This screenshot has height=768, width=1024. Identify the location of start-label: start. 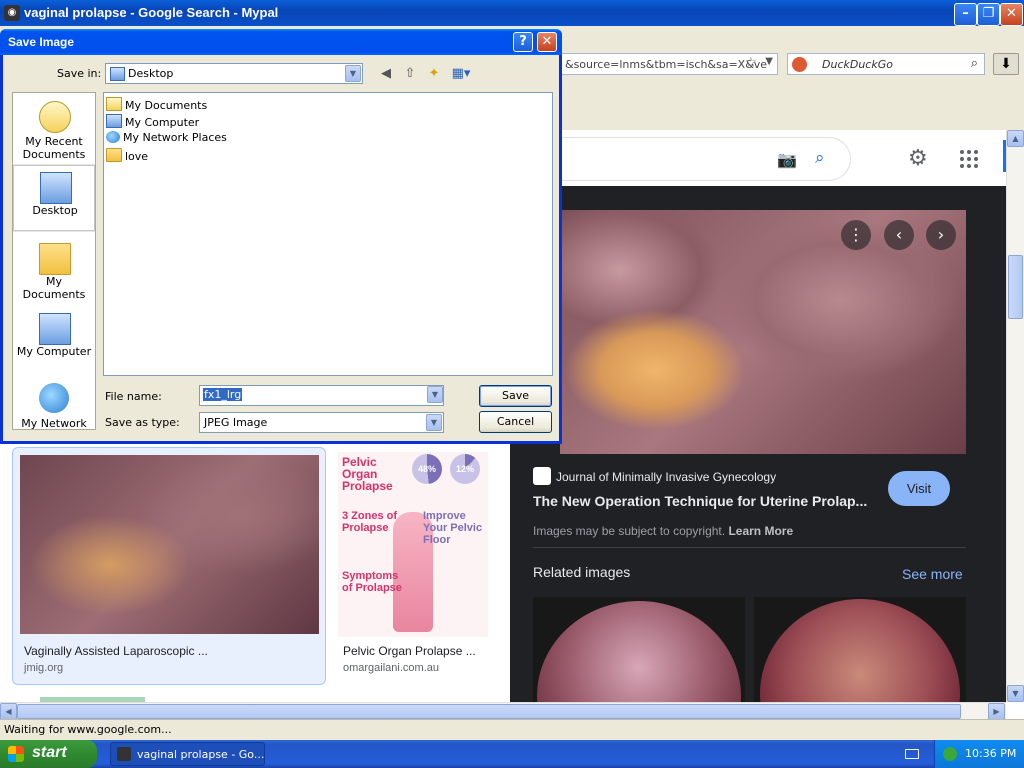
(49, 752).